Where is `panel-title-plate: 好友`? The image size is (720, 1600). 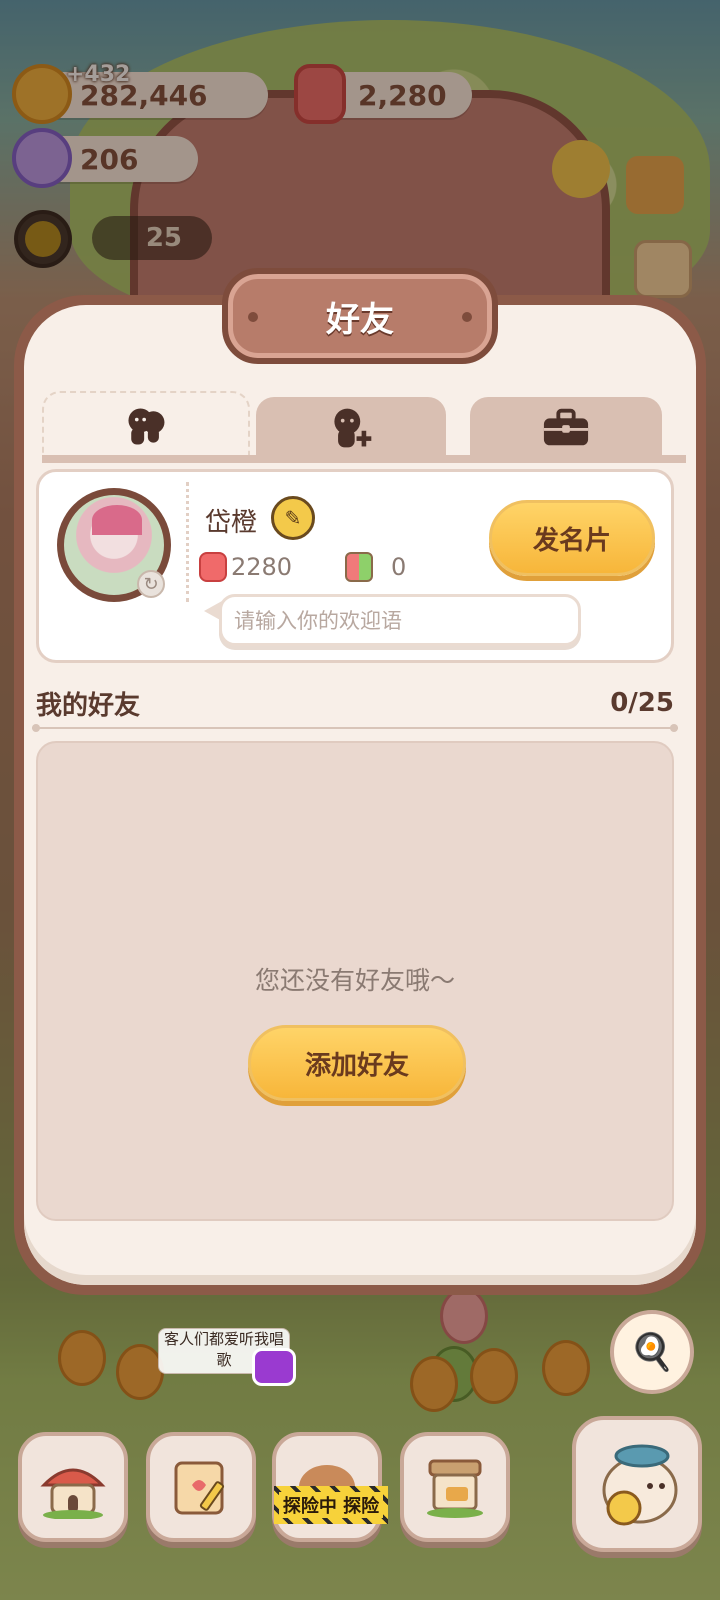
panel-title-plate: 好友 is located at coordinates (360, 316).